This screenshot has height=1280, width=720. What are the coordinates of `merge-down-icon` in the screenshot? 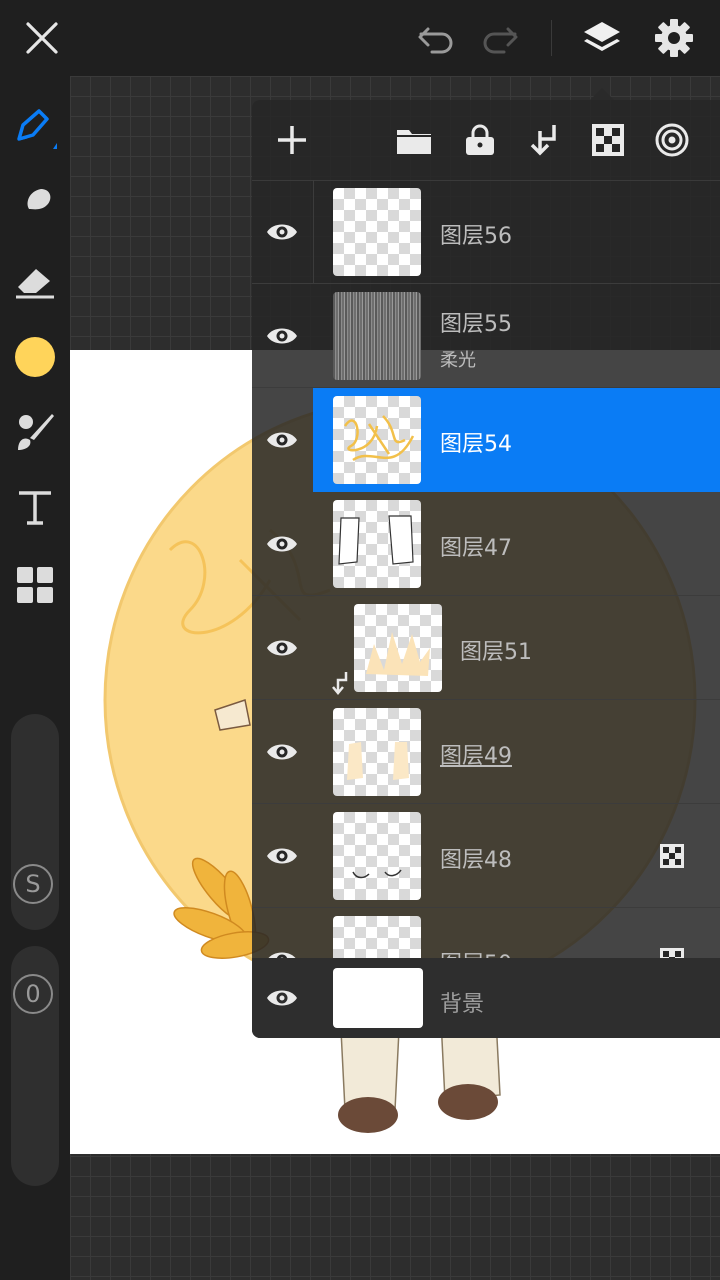 It's located at (544, 140).